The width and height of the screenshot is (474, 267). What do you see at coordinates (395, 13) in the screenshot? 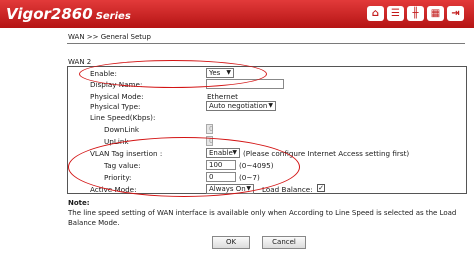
I see `list-icon: ☰` at bounding box center [395, 13].